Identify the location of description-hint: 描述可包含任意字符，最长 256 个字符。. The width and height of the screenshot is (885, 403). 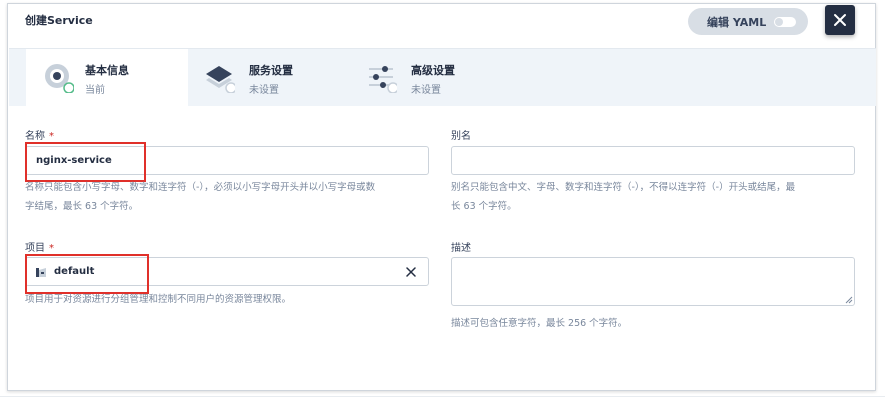
(539, 323).